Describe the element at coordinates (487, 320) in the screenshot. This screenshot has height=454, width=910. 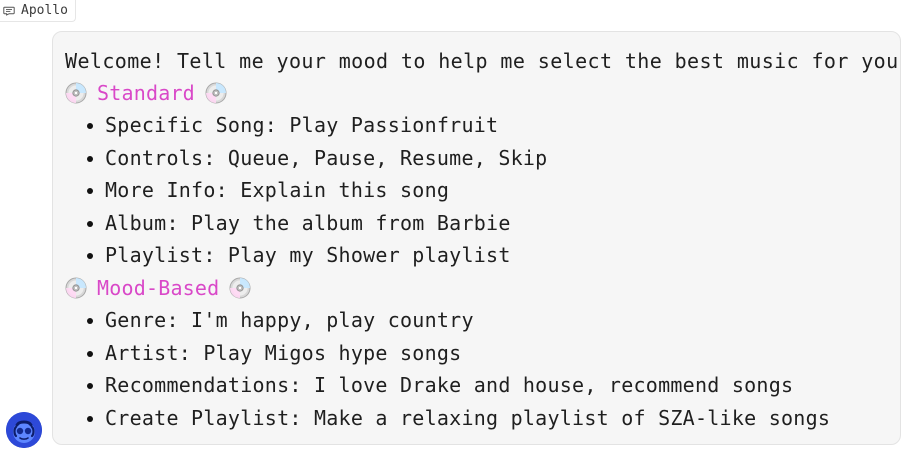
I see `list-item: Genre: I'm happy, play country` at that location.